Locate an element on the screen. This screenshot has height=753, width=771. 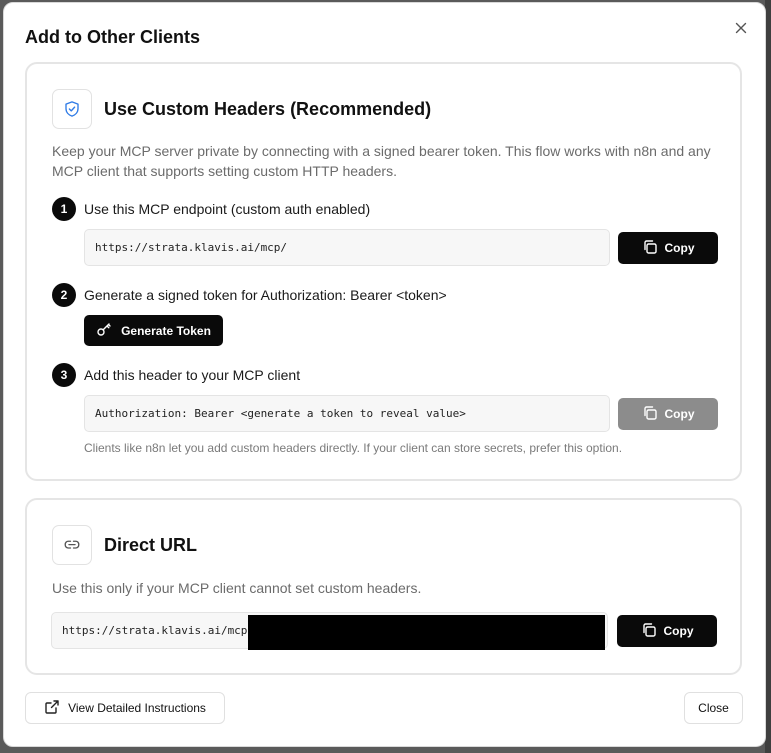
step-3: 3 Add this header to your MCP client is located at coordinates (176, 375).